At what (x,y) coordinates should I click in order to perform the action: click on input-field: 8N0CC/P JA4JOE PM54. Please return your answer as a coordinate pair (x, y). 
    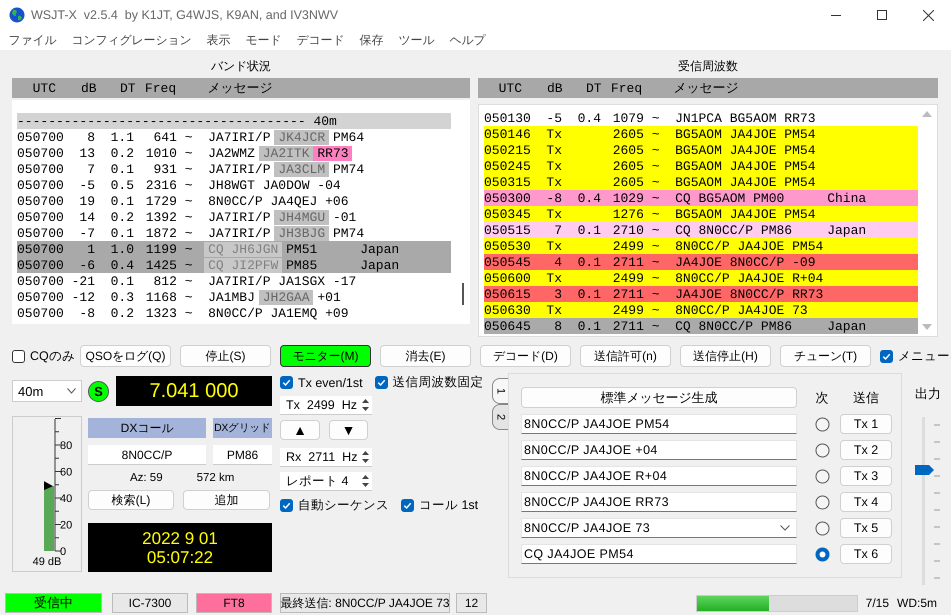
    Looking at the image, I should click on (659, 424).